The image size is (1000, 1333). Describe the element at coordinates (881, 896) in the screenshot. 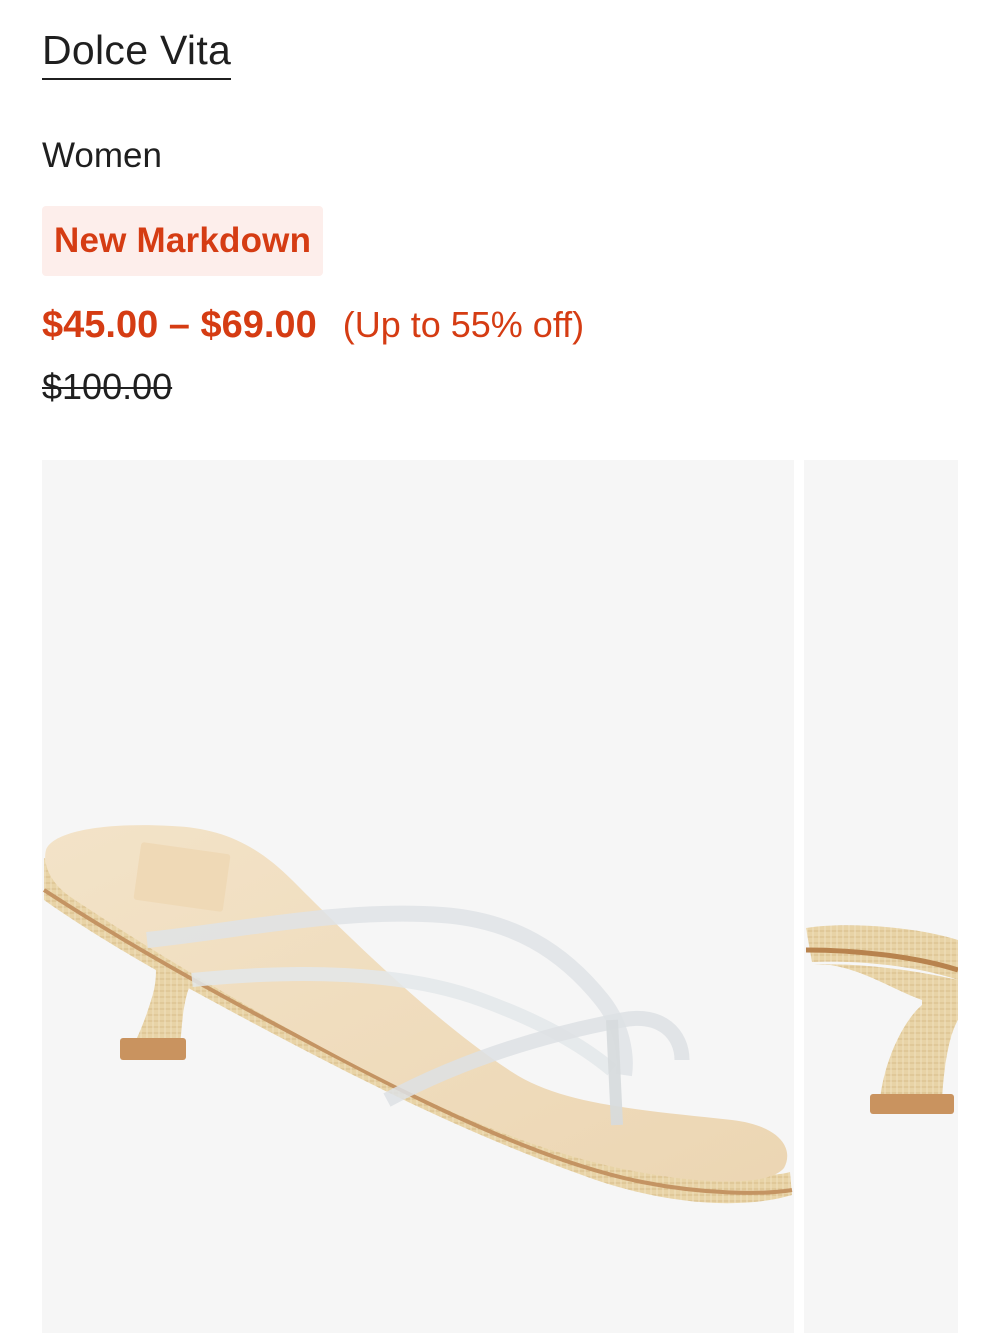

I see `product-image-next` at that location.